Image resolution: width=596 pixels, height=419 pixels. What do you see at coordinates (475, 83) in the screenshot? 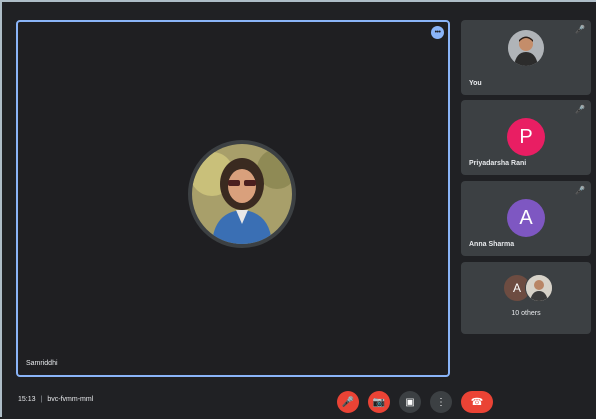
I see `participant-name: You` at bounding box center [475, 83].